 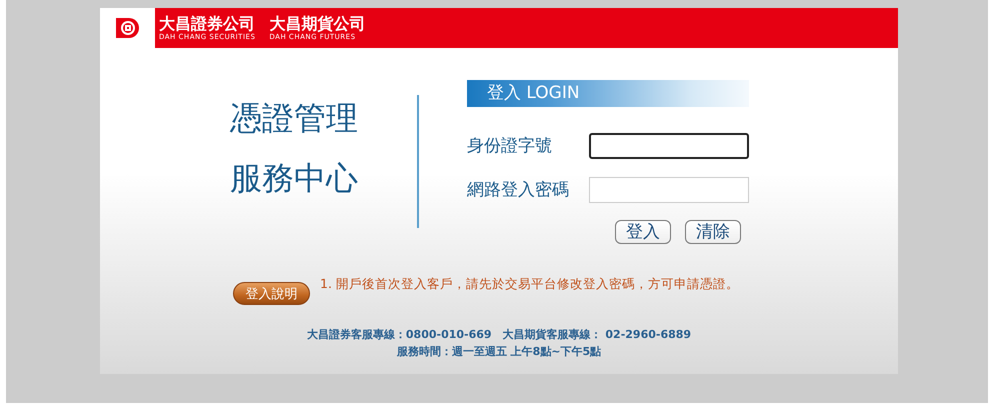 I want to click on field-label: 網路登入密碼, so click(x=518, y=190).